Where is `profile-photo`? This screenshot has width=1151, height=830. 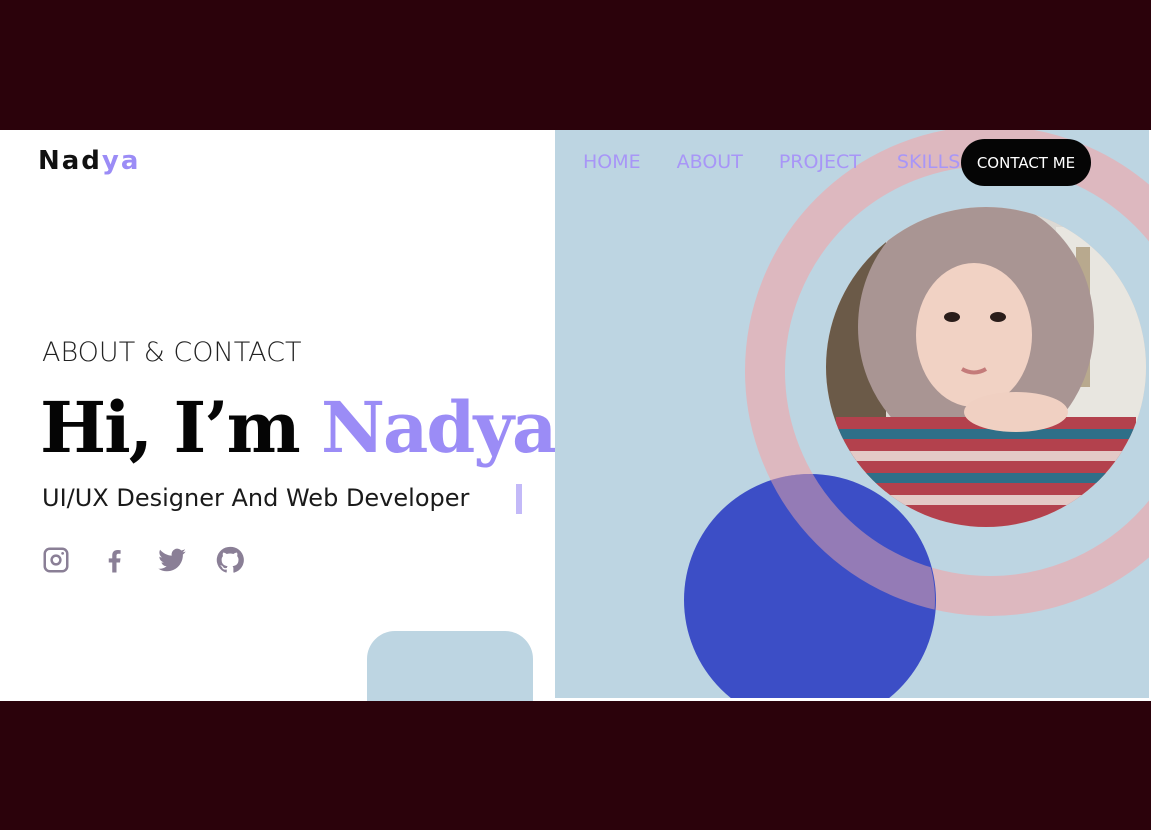 profile-photo is located at coordinates (986, 367).